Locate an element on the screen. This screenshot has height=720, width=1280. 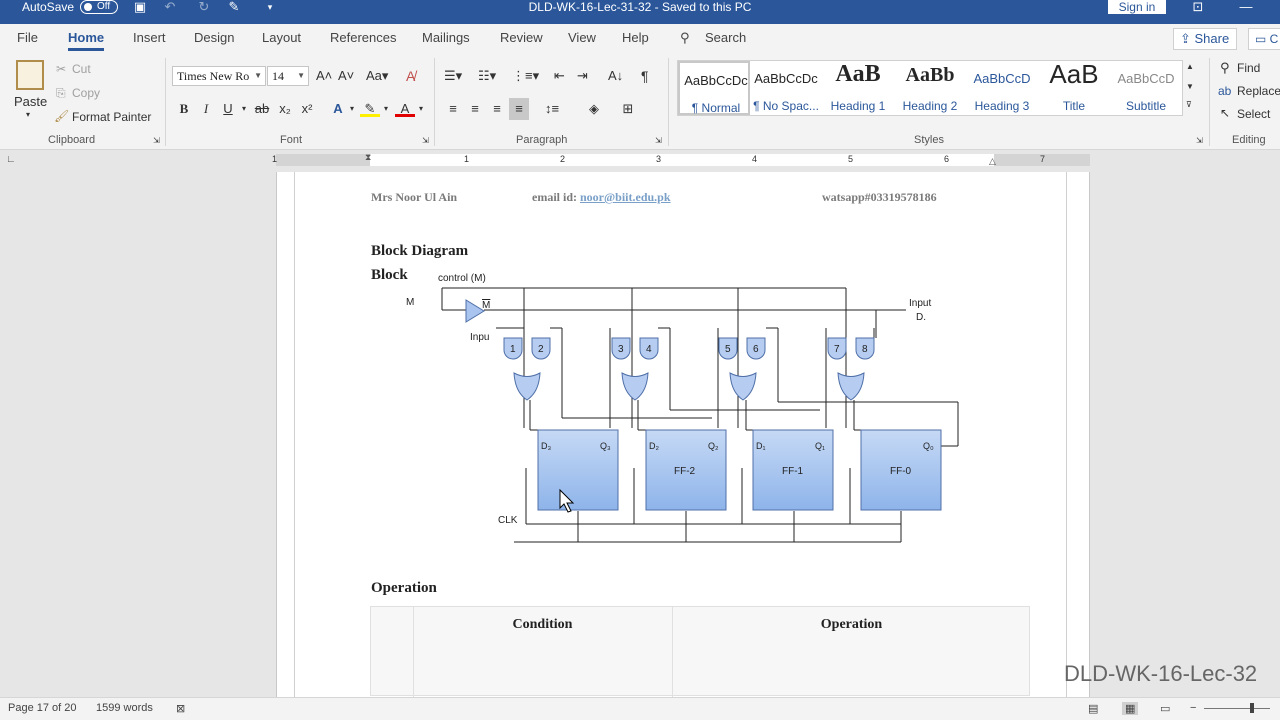
change-case-icon: Aa▾ is located at coordinates (377, 76).